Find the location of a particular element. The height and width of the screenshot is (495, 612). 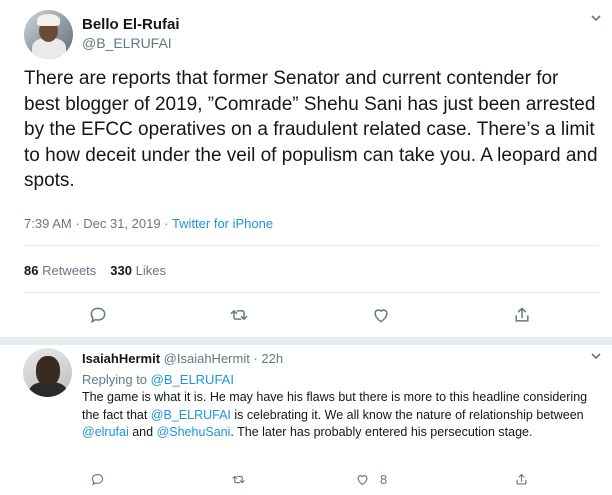

mention-link: @elrufai is located at coordinates (105, 432).